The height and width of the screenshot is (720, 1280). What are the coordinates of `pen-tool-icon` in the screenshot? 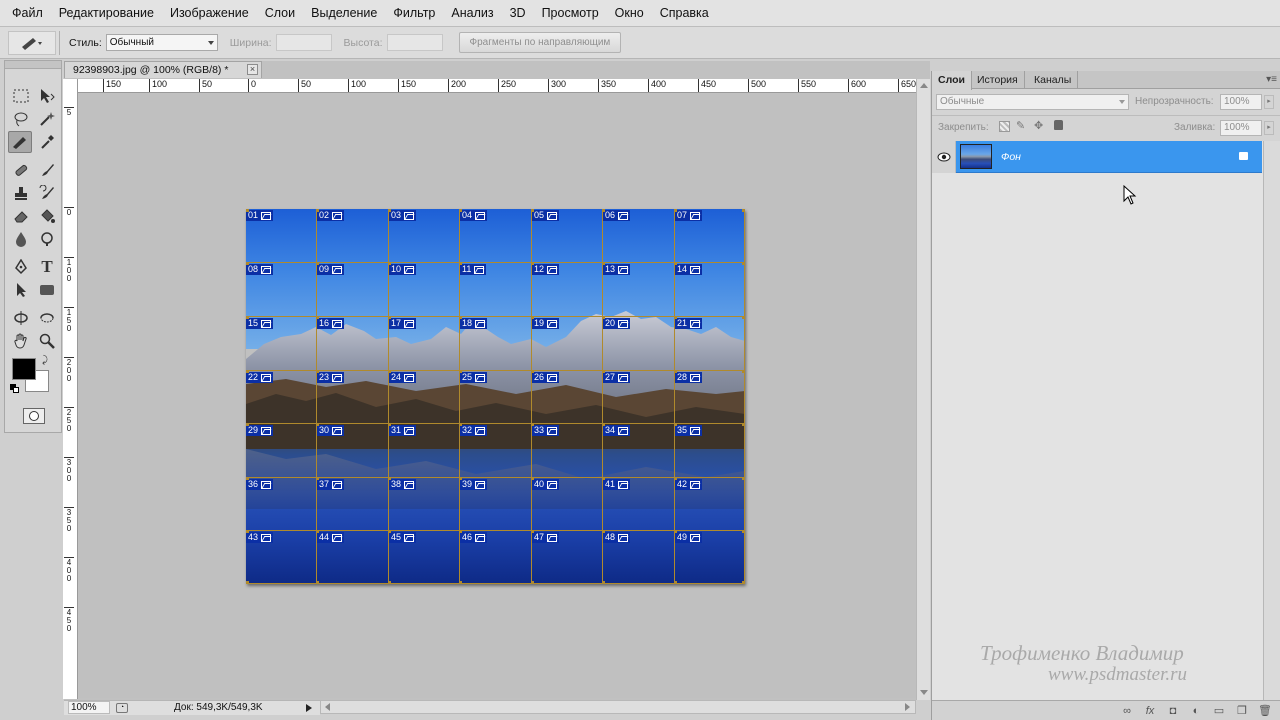 It's located at (21, 267).